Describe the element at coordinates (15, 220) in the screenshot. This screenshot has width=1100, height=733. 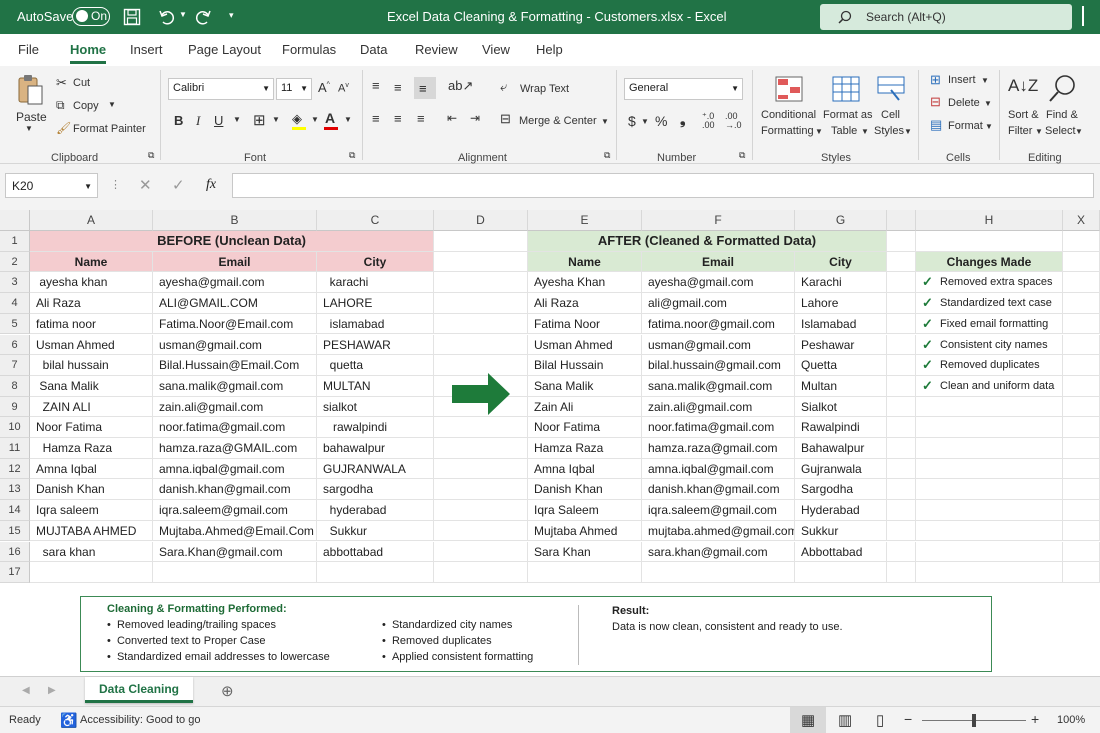
I see `select-all-corner` at that location.